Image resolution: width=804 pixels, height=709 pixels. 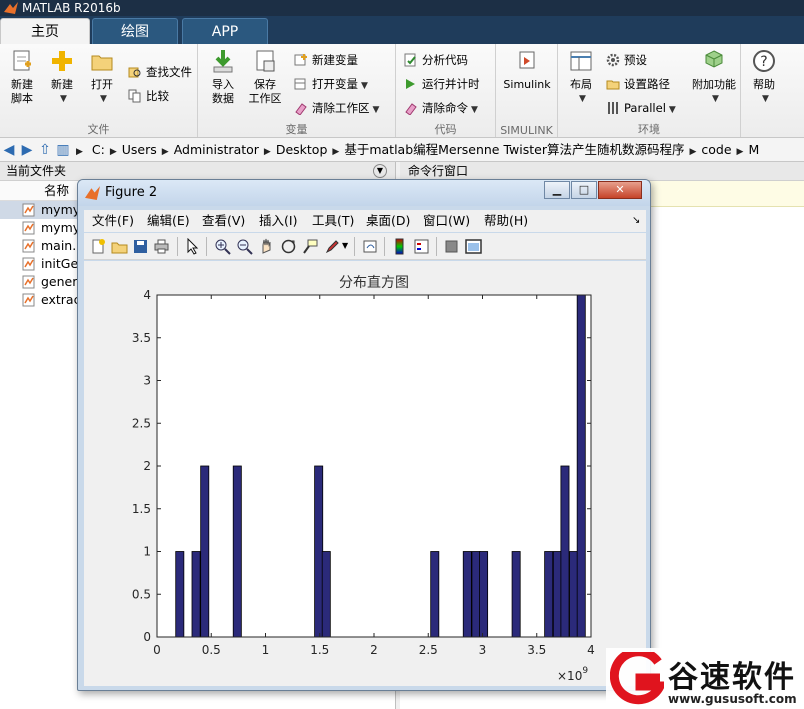 What do you see at coordinates (620, 190) in the screenshot?
I see `close-button: ✕` at bounding box center [620, 190].